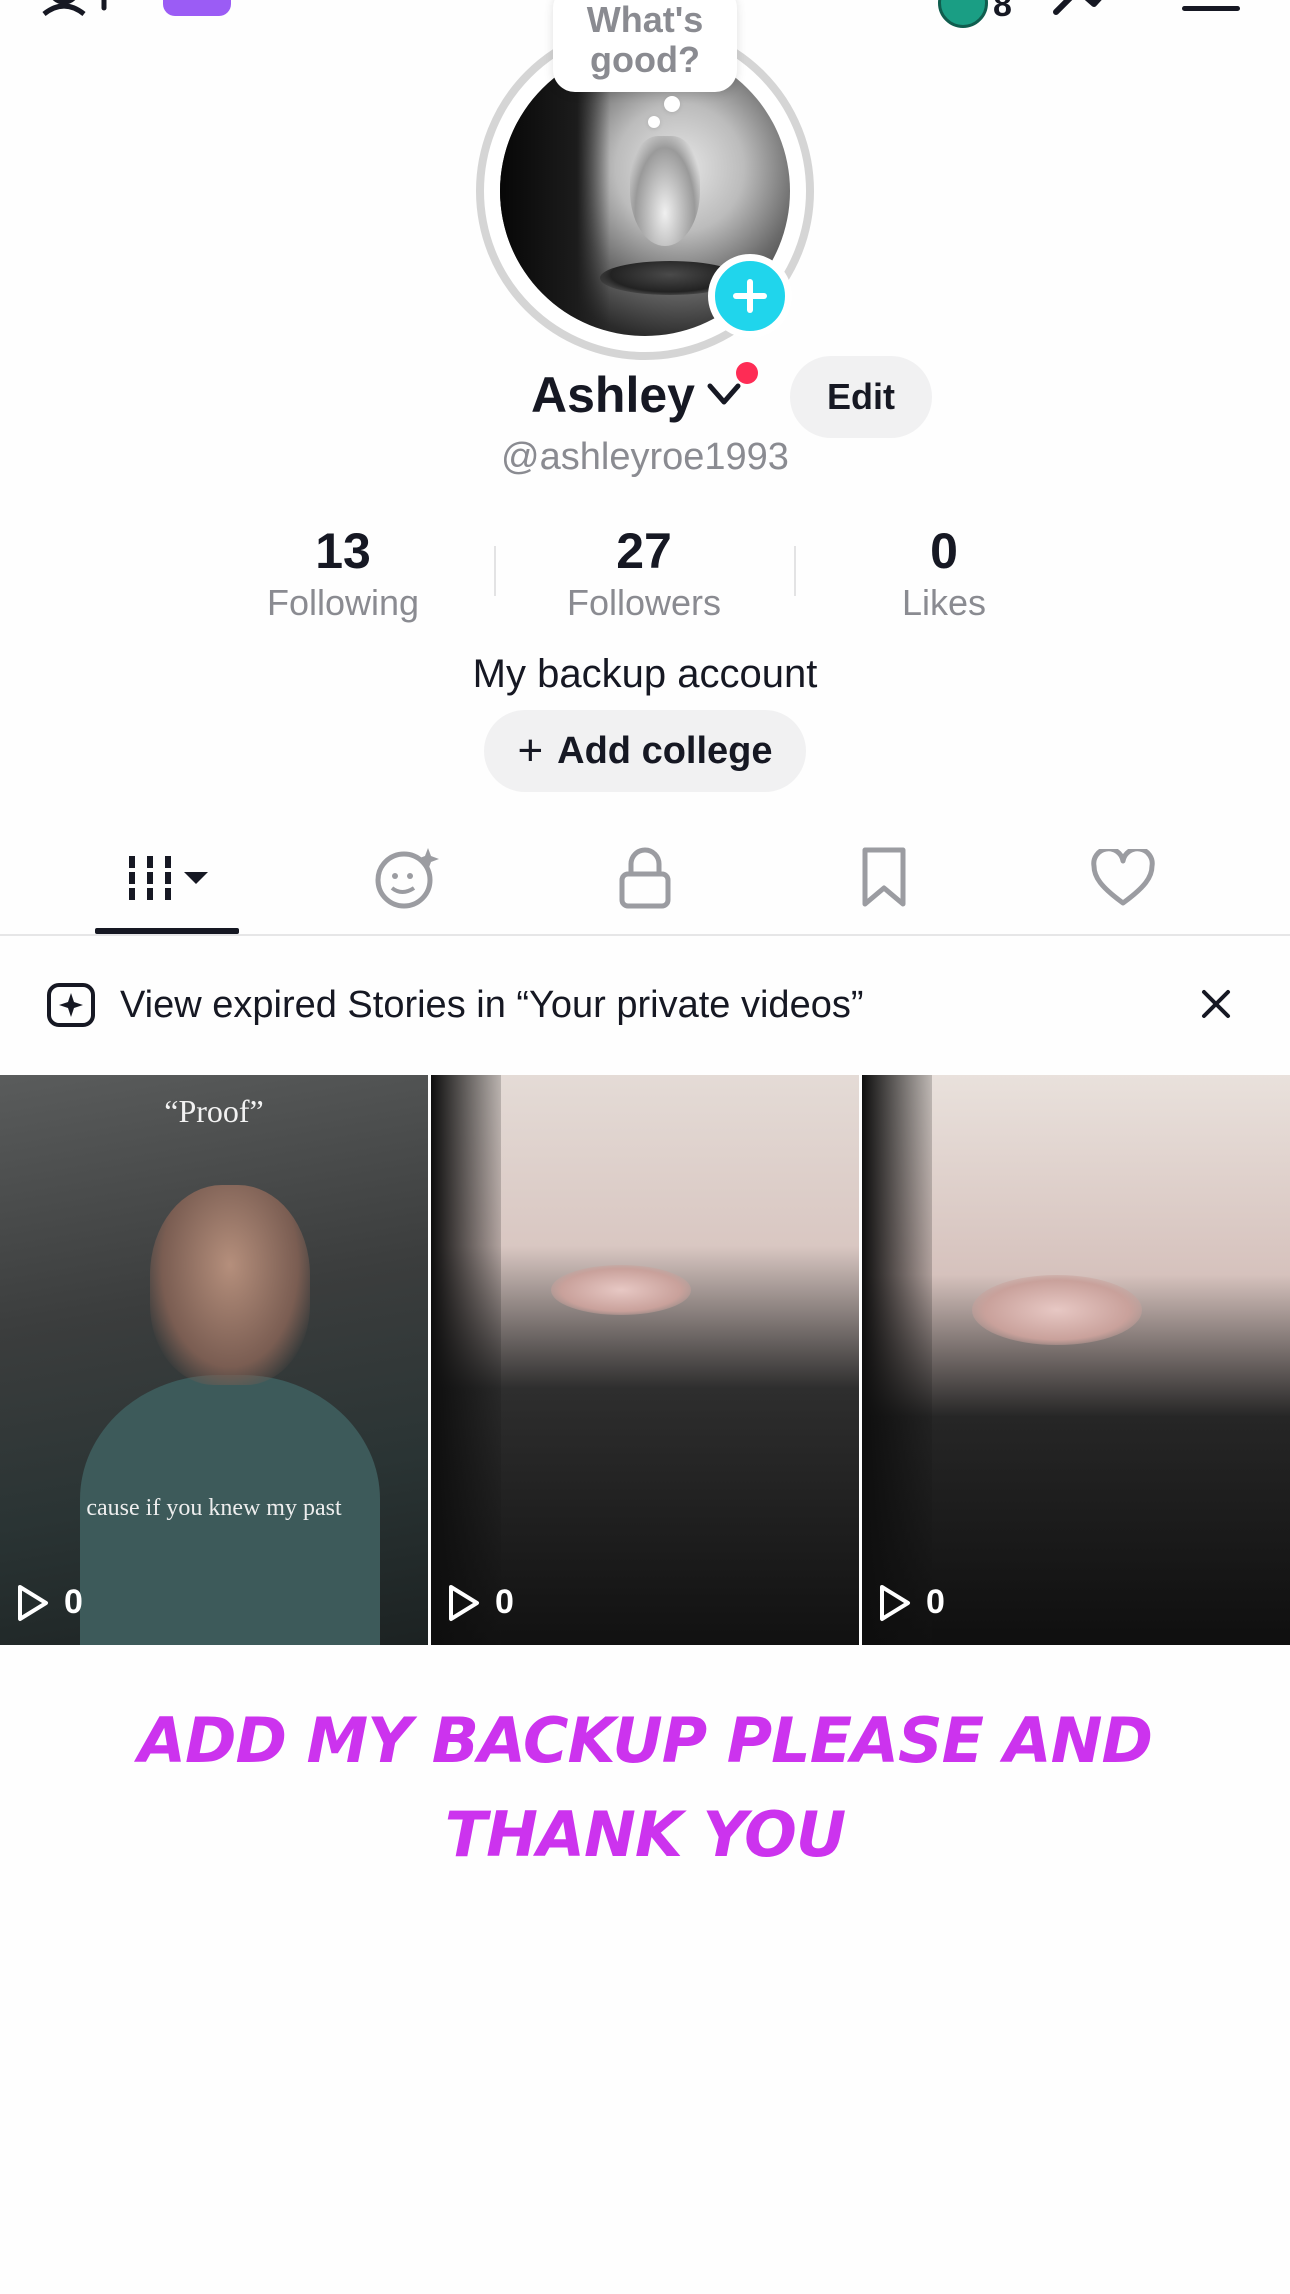  Describe the element at coordinates (665, 750) in the screenshot. I see `add-college-label: Add college` at that location.